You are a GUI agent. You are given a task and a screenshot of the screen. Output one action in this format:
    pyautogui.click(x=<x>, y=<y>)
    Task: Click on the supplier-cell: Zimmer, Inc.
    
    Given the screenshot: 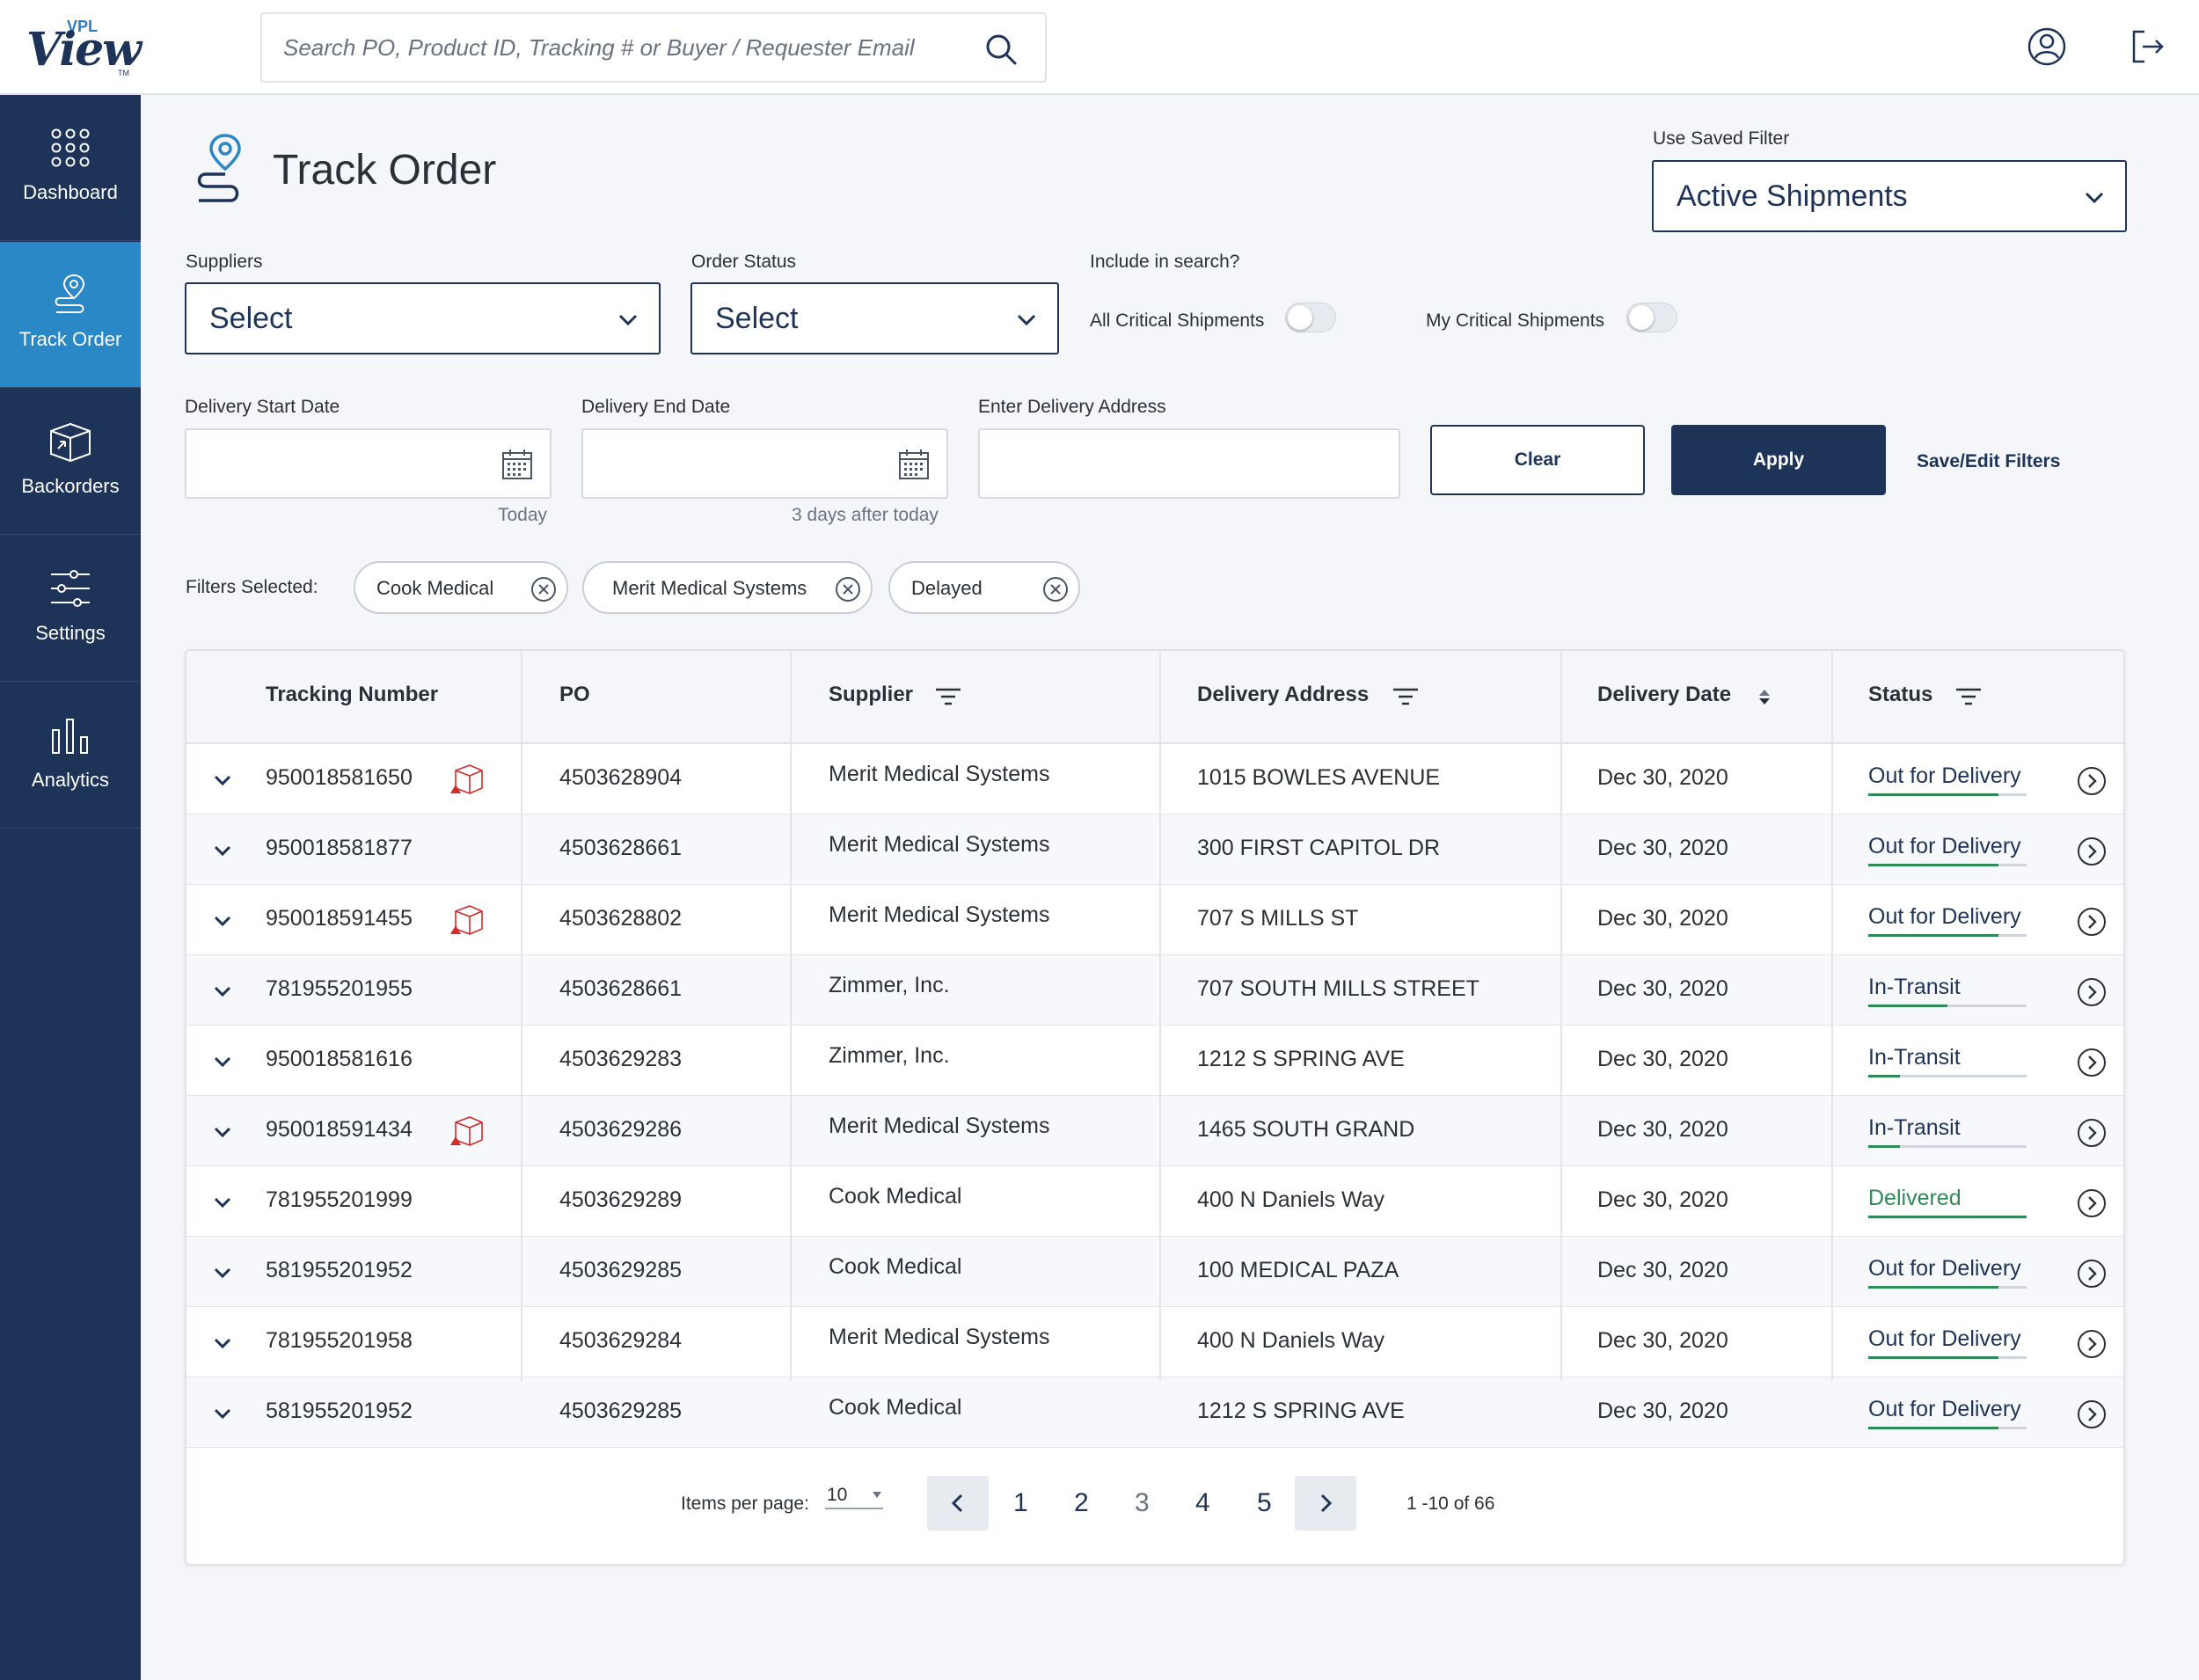 What is the action you would take?
    pyautogui.click(x=889, y=985)
    